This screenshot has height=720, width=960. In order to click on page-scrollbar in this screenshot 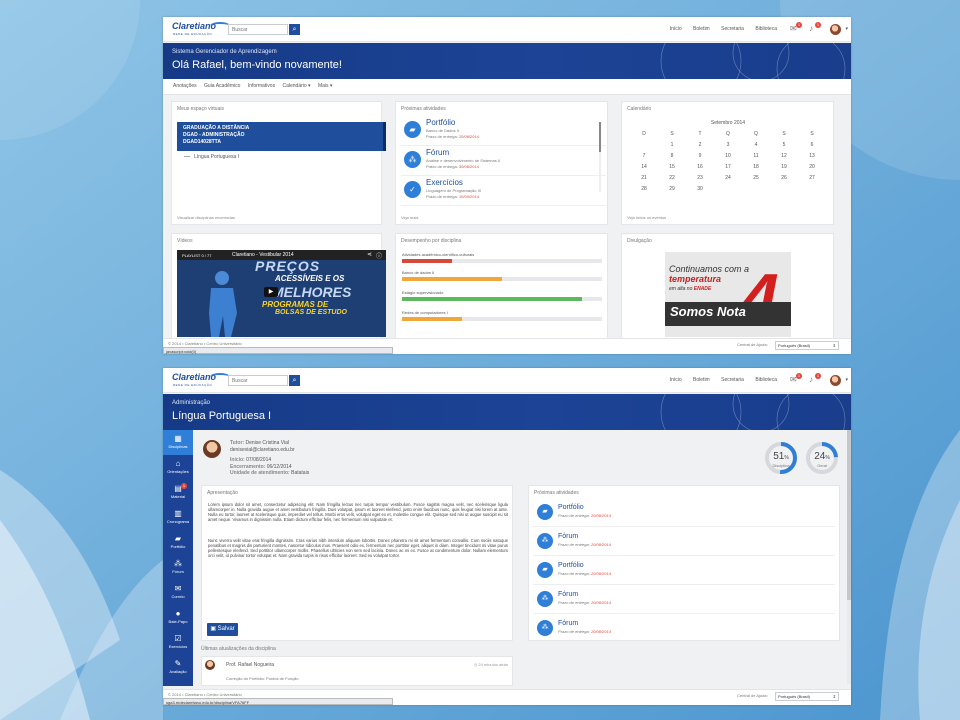, I will do `click(849, 557)`.